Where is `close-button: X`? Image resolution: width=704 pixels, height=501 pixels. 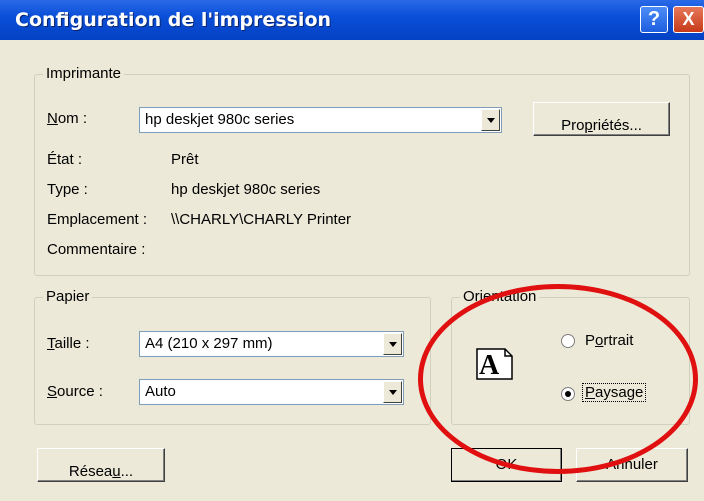 close-button: X is located at coordinates (688, 19).